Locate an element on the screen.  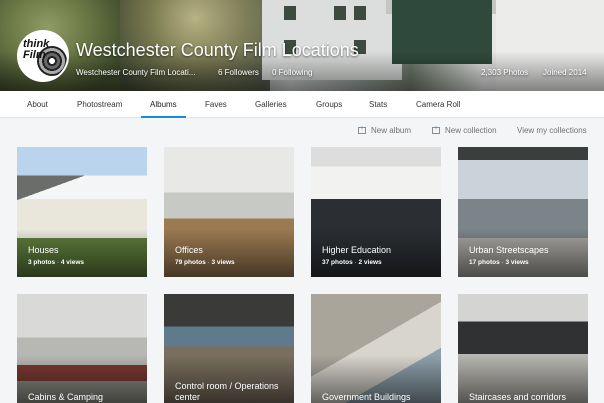
new-collection-label: New collection is located at coordinates (471, 130).